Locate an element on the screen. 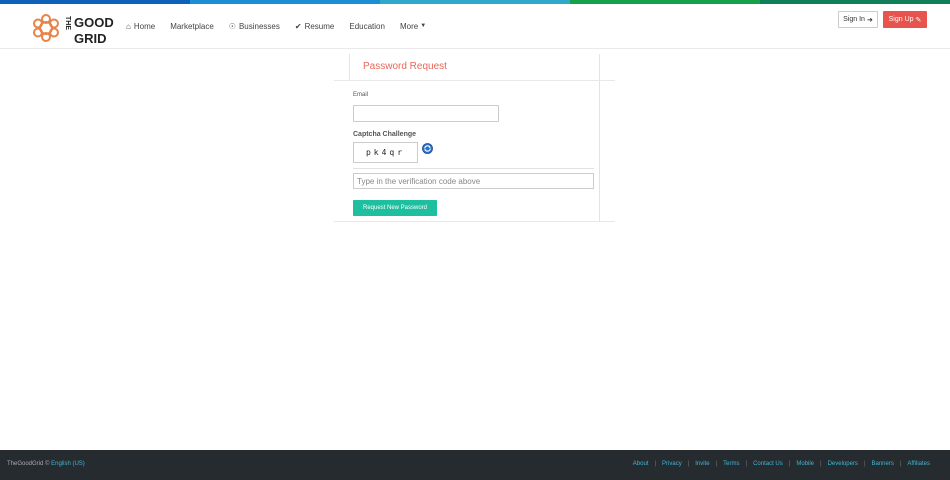 The height and width of the screenshot is (480, 950). sign-in-label: Sign In is located at coordinates (854, 19).